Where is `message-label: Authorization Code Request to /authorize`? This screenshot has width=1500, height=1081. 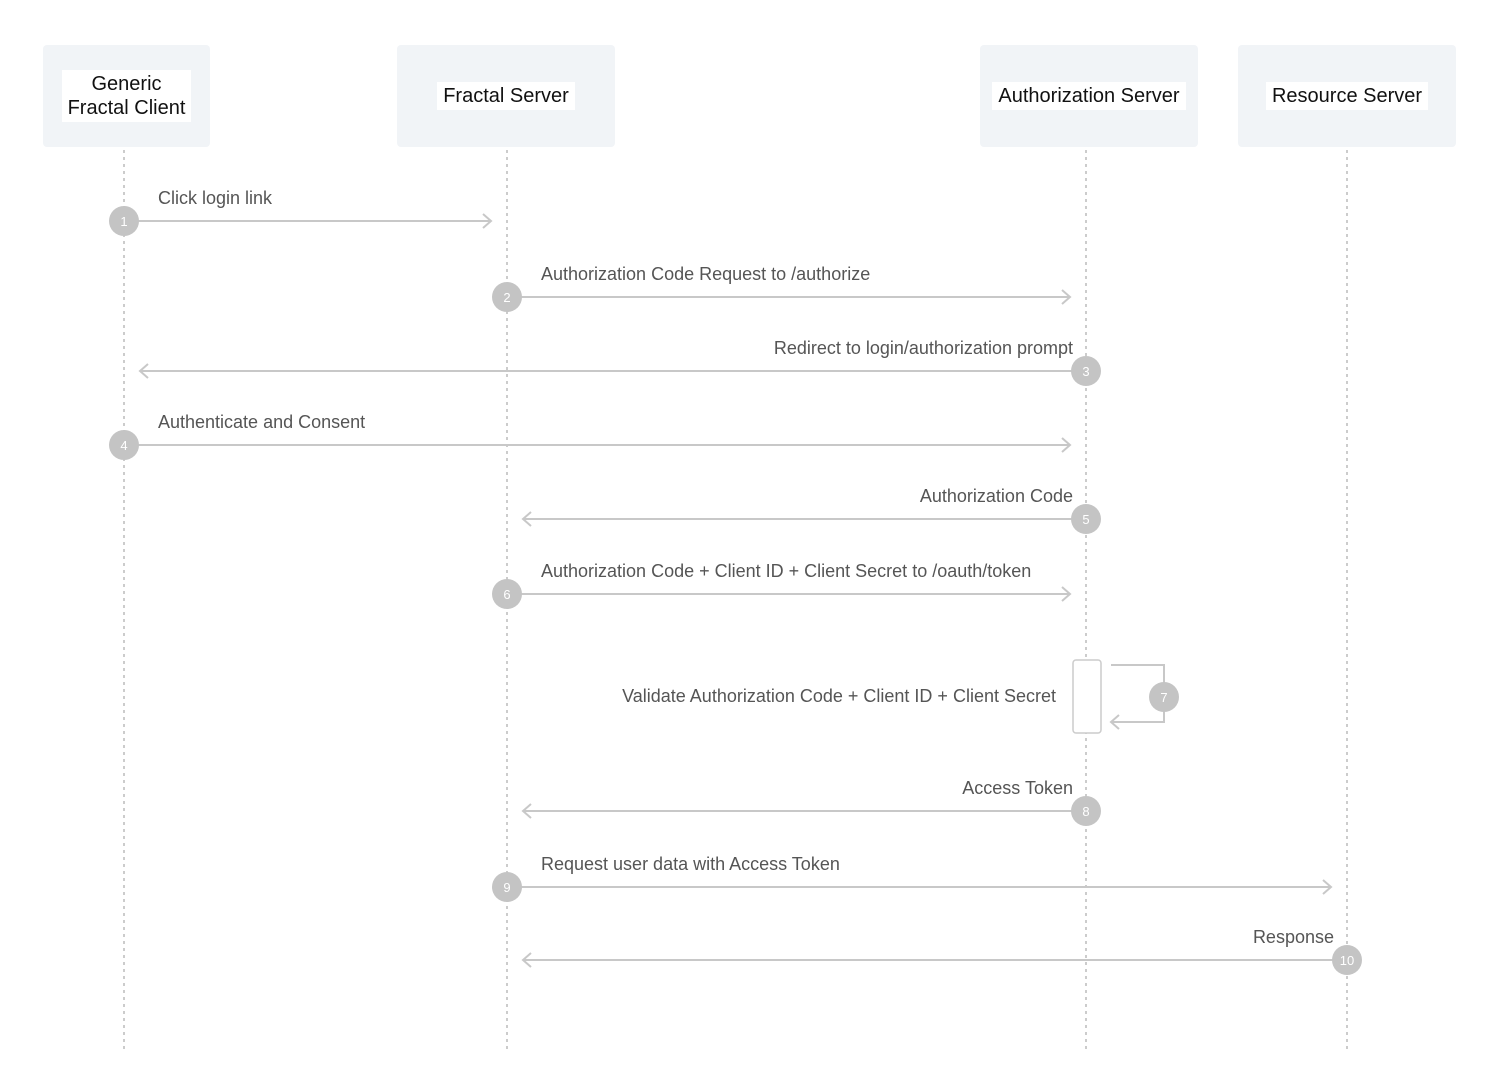 message-label: Authorization Code Request to /authorize is located at coordinates (706, 274).